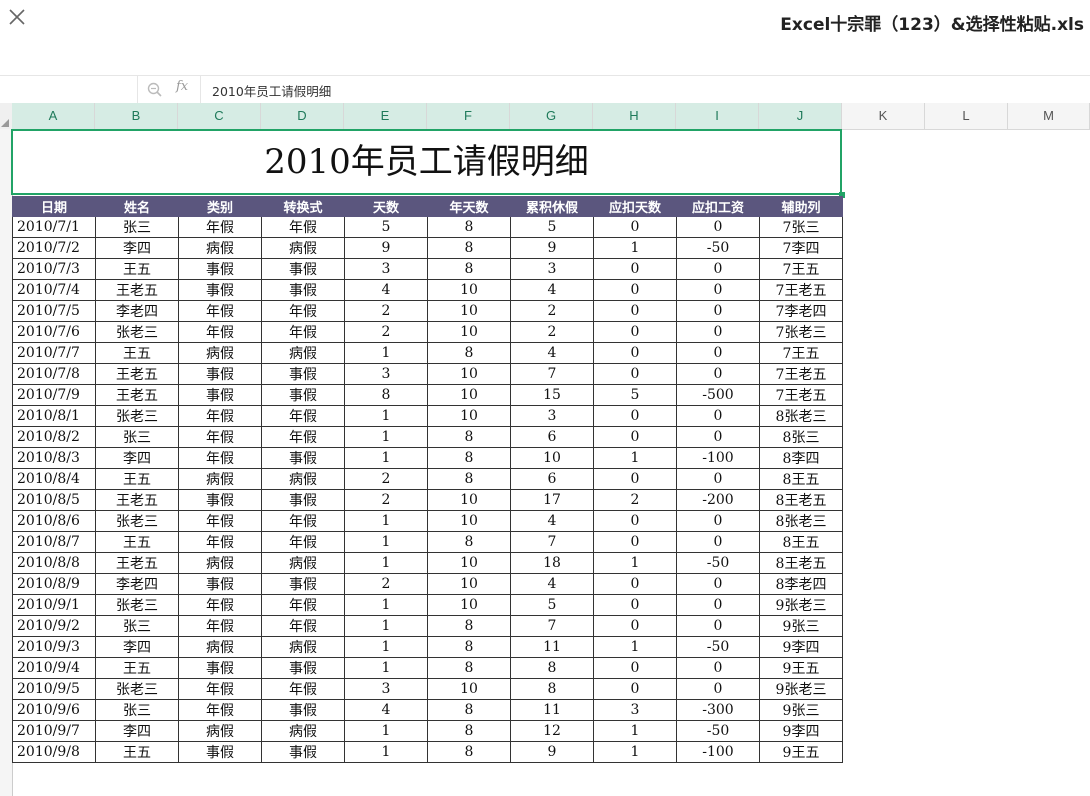 This screenshot has height=796, width=1090. I want to click on table-cell: 2010/7/5, so click(54, 311).